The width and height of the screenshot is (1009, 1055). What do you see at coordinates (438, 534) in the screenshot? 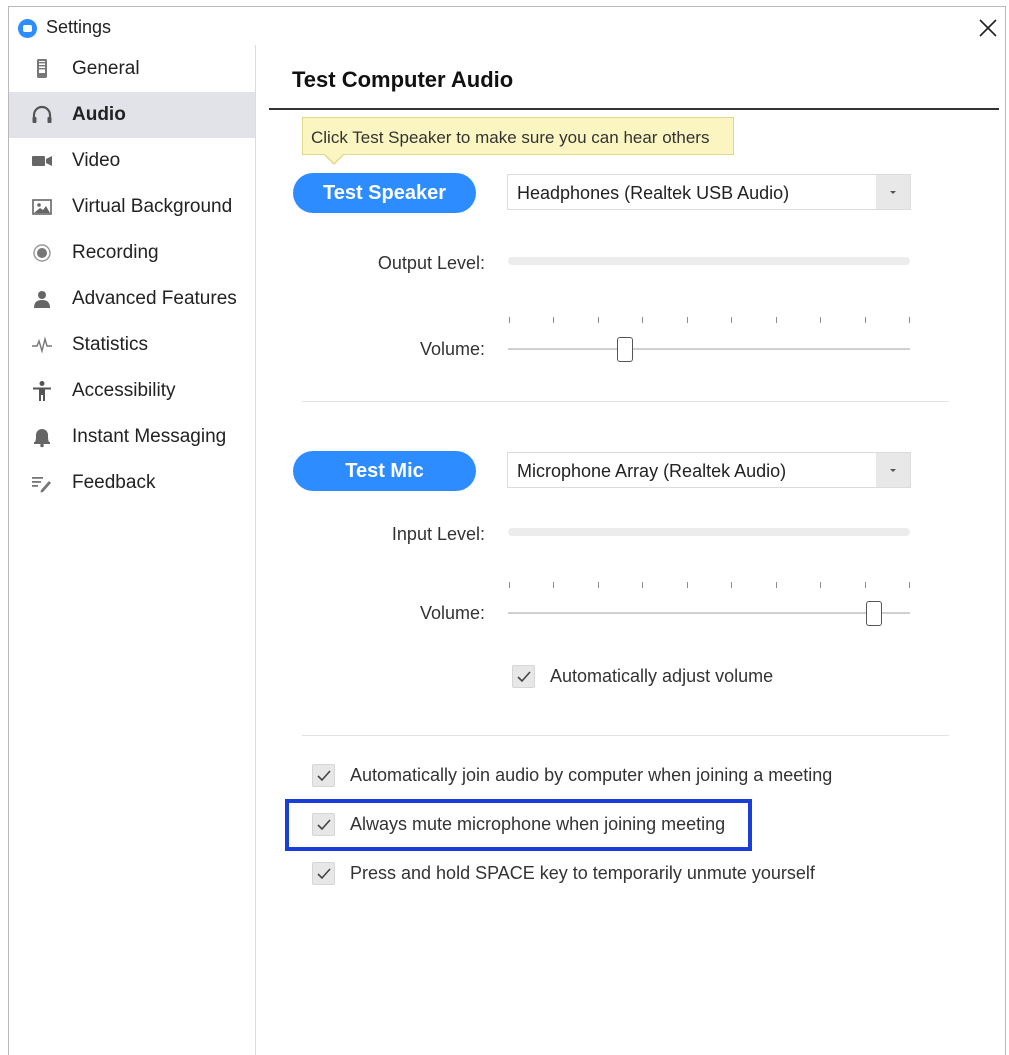
I see `input-level-label: Input Level:` at bounding box center [438, 534].